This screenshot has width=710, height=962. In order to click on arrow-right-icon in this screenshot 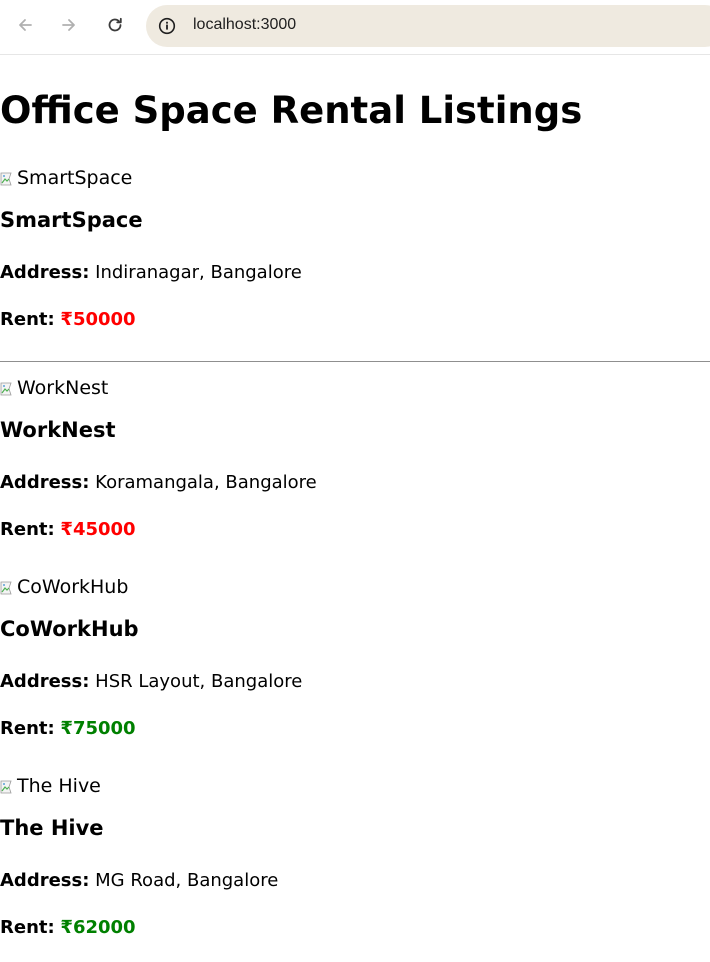, I will do `click(68, 25)`.